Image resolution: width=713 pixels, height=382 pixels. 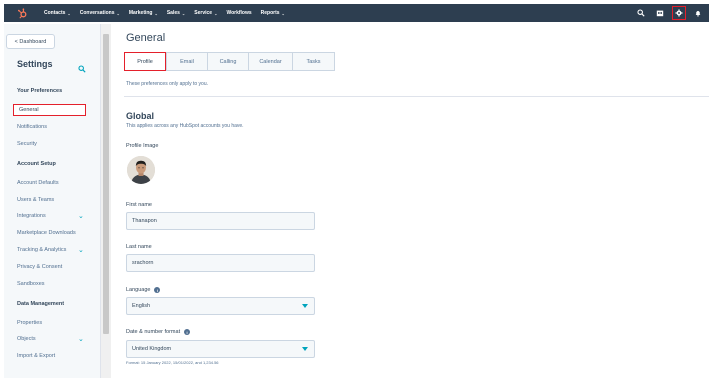 I want to click on last-name-field: srachorn, so click(x=220, y=263).